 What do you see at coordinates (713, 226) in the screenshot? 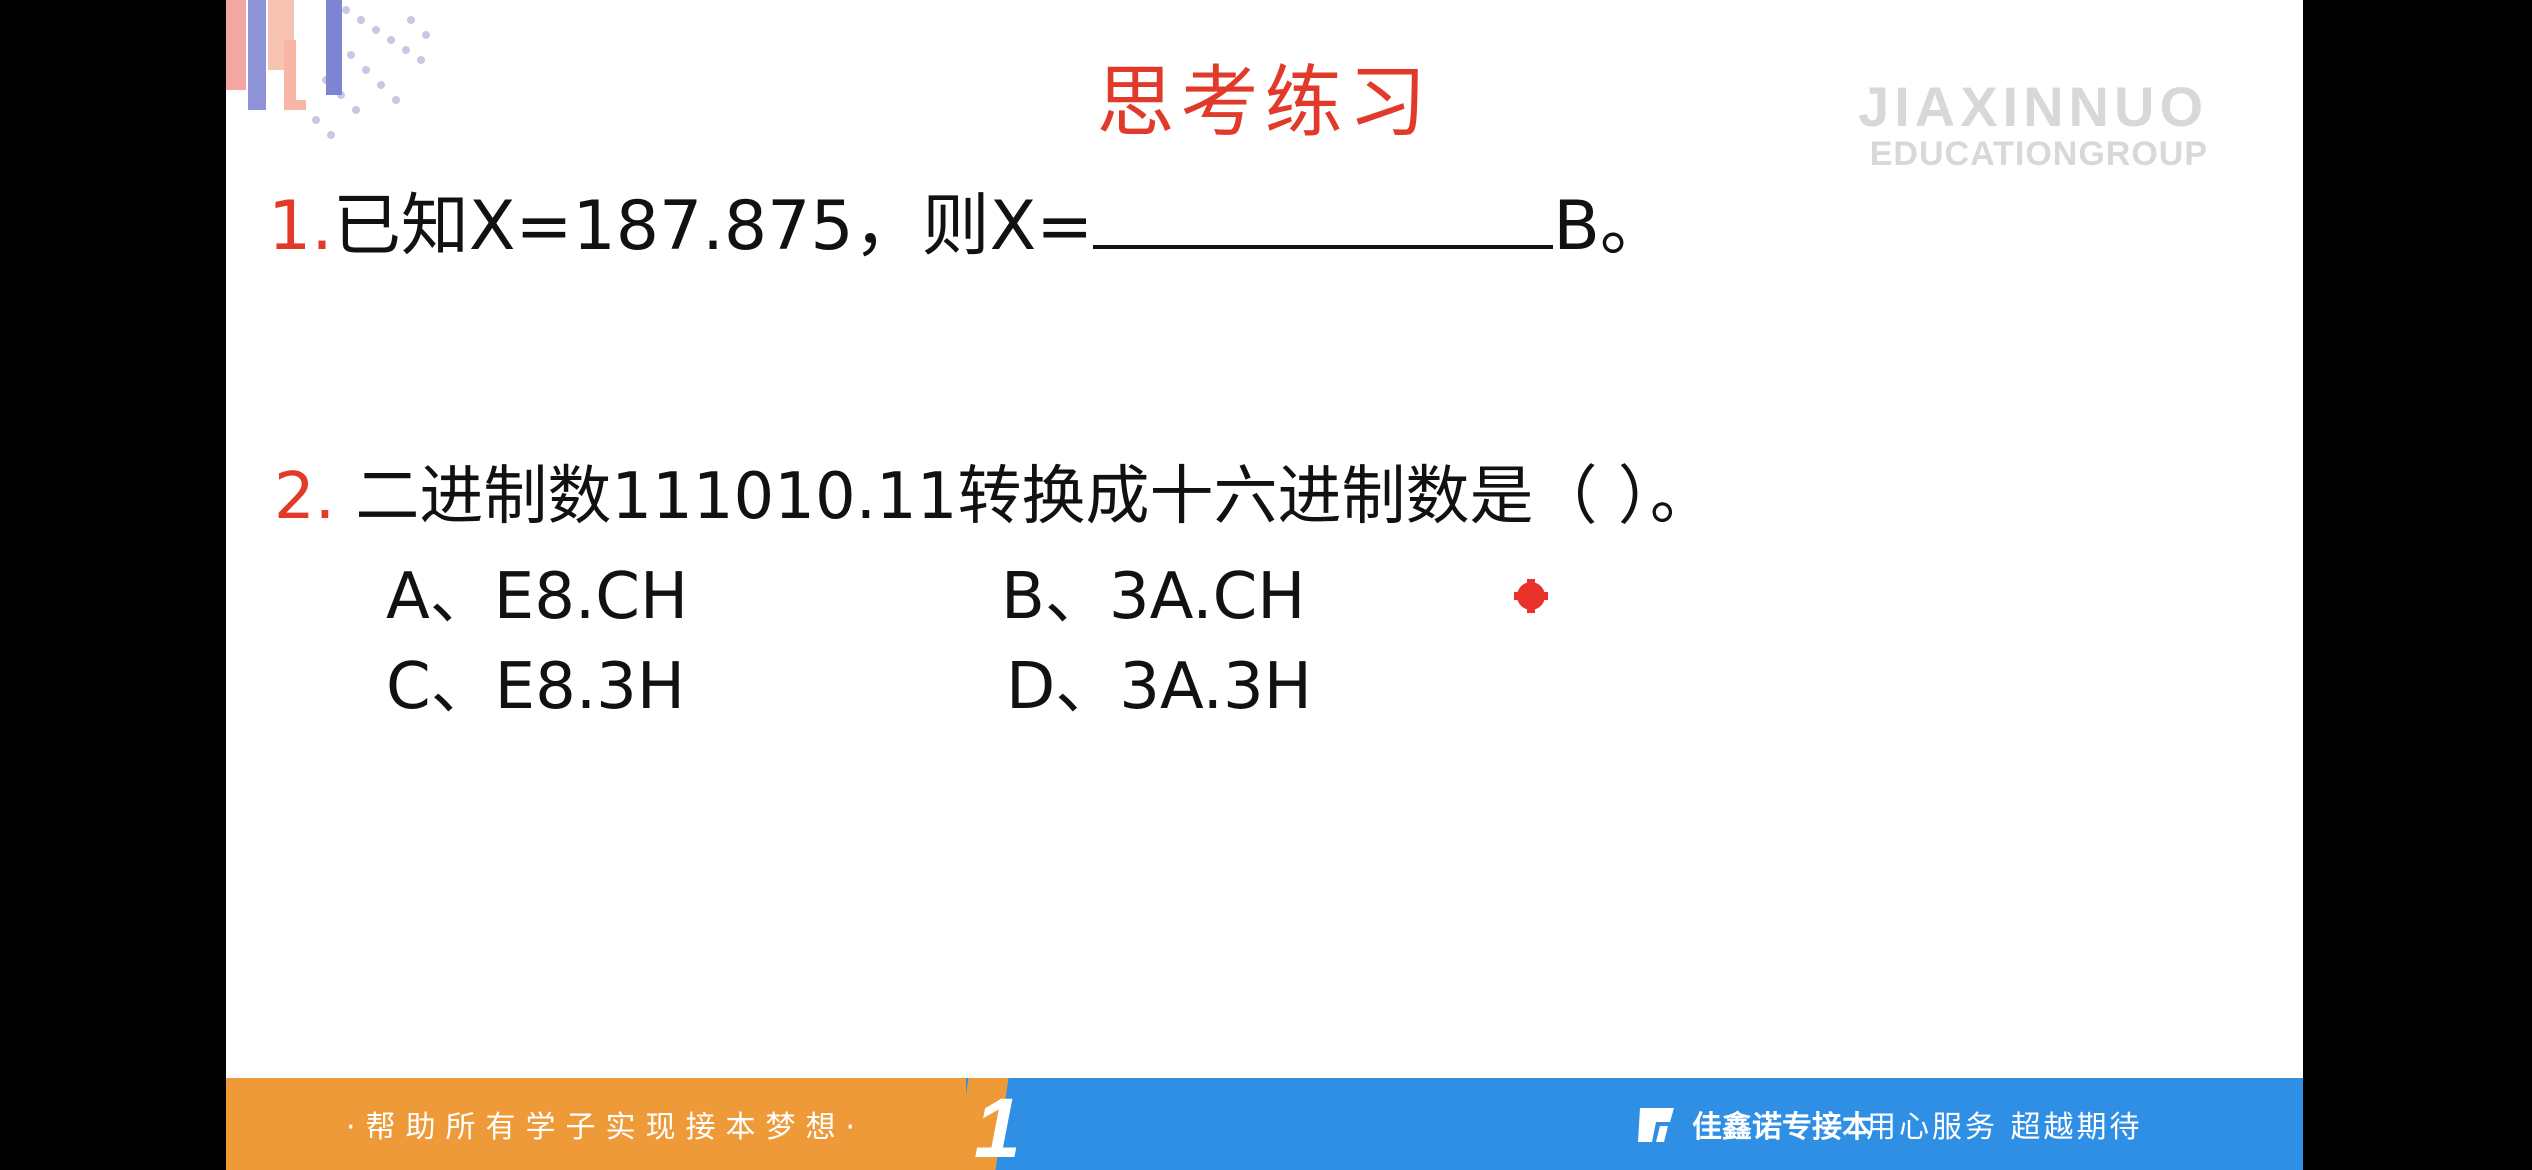
I see `question-1-text: 已知X=187.875，则X=` at bounding box center [713, 226].